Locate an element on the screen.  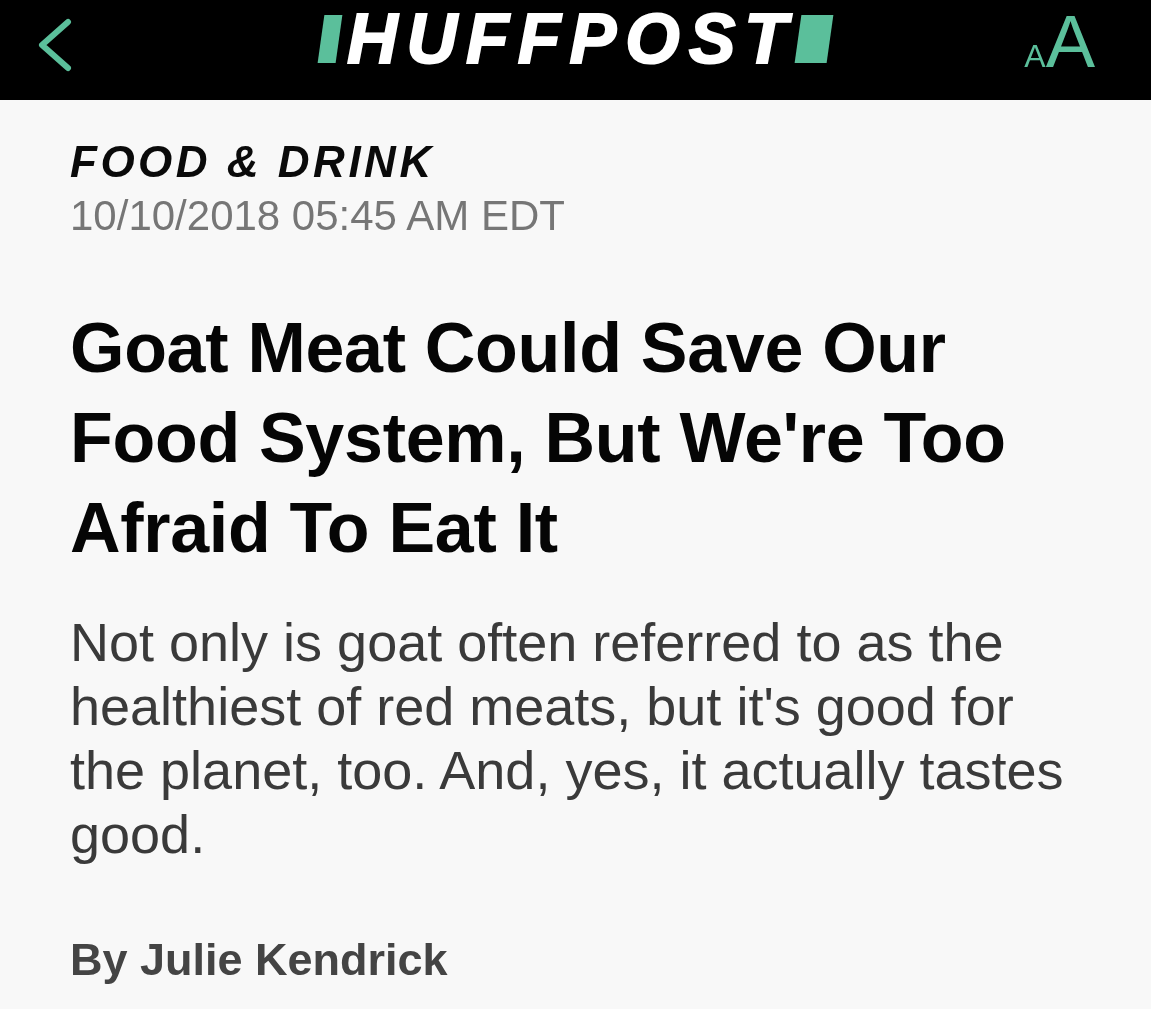
back-button is located at coordinates (54, 45).